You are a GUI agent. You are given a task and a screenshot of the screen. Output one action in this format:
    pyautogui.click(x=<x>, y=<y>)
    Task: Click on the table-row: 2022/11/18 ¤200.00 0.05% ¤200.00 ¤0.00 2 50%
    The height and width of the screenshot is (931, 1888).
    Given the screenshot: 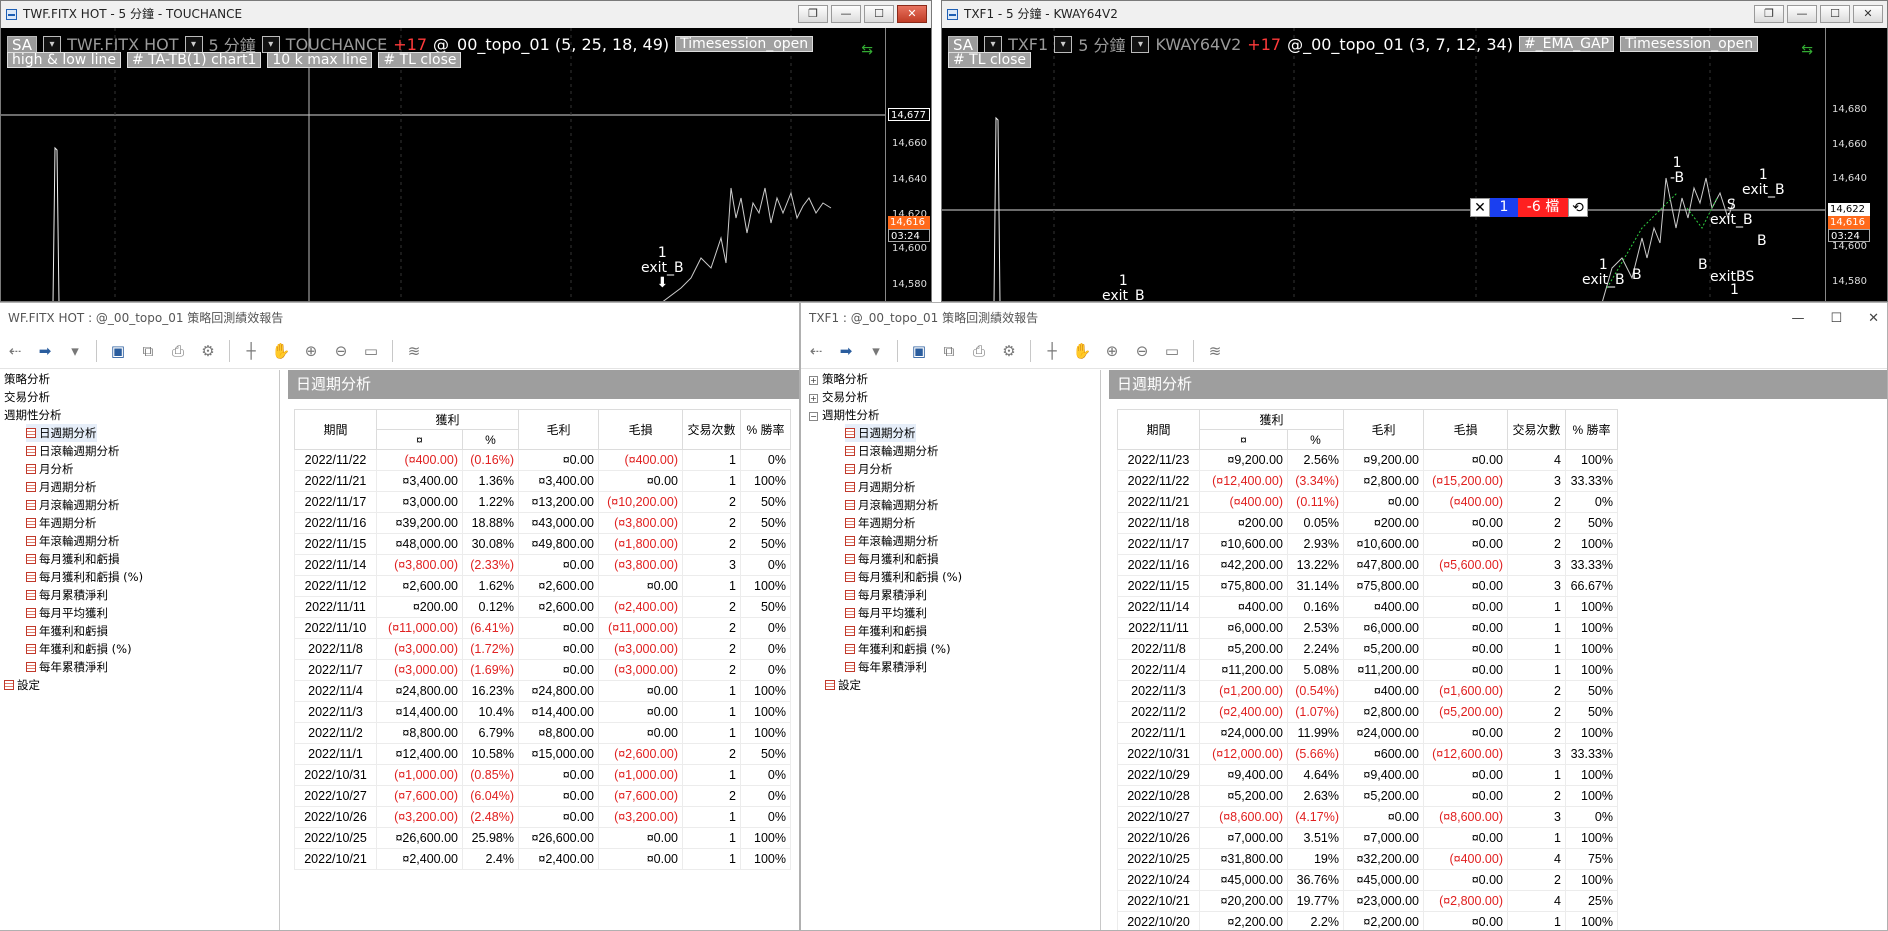 What is the action you would take?
    pyautogui.click(x=1367, y=523)
    